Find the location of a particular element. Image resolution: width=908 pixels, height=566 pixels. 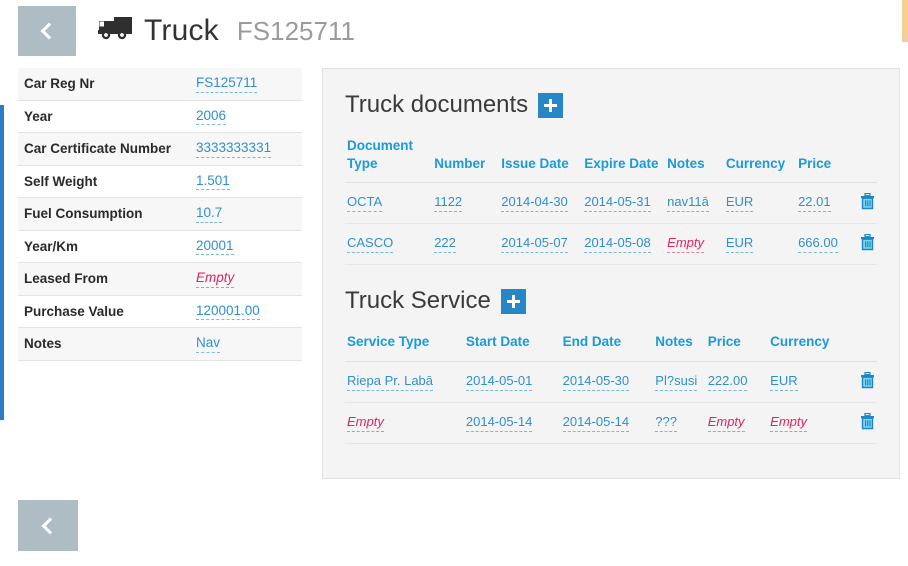

detail-value-editable: Empty is located at coordinates (215, 279).